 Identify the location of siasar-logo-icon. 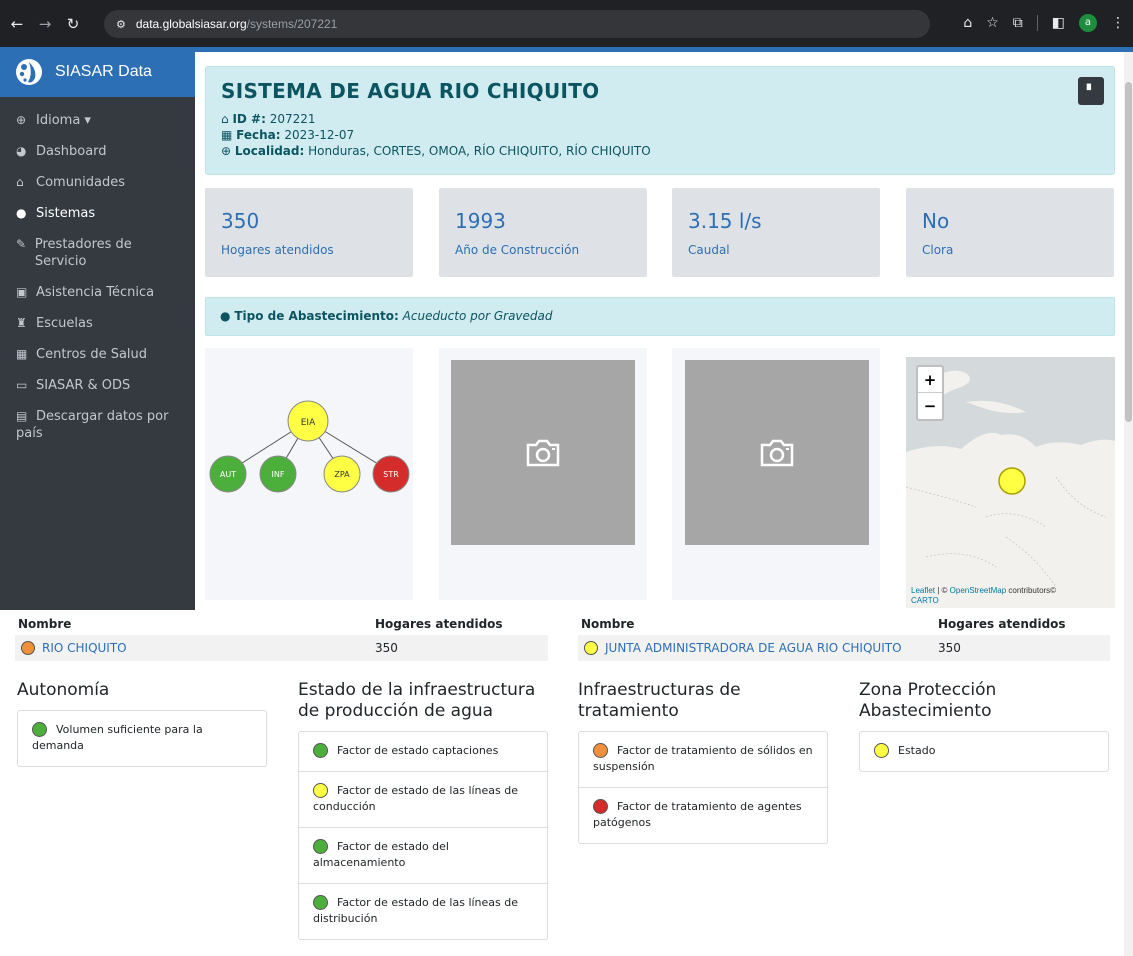
(29, 72).